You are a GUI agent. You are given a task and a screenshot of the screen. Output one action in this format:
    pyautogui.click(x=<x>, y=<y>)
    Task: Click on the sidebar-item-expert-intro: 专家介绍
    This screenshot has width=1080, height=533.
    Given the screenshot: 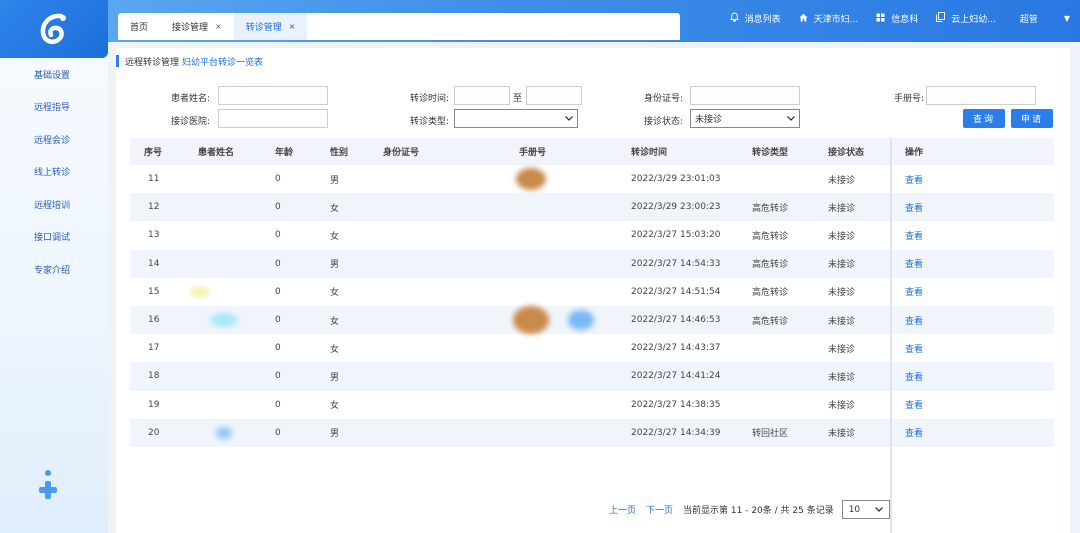 What is the action you would take?
    pyautogui.click(x=54, y=269)
    